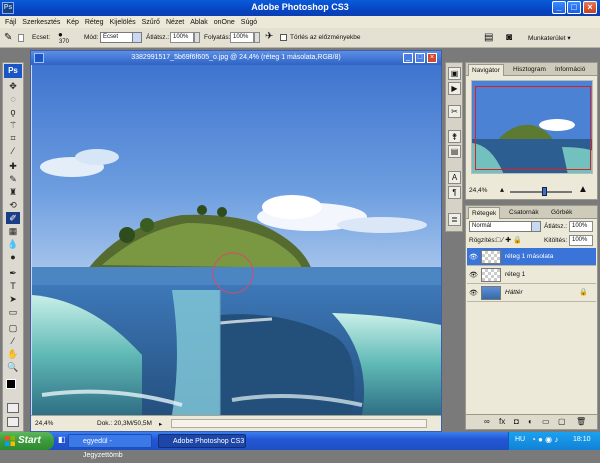 This screenshot has width=600, height=463. Describe the element at coordinates (62, 439) in the screenshot. I see `quick-launch-icon: ◧` at that location.